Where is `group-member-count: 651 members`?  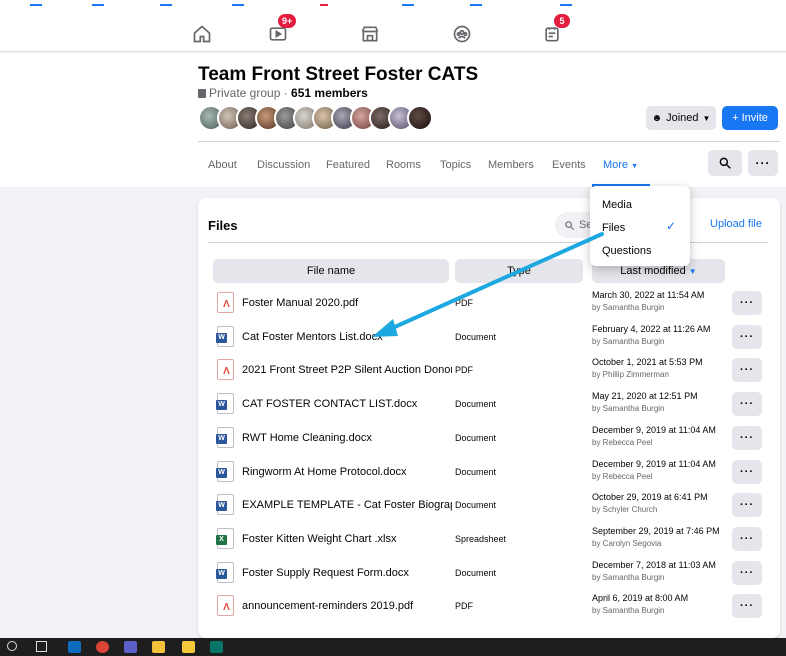 group-member-count: 651 members is located at coordinates (329, 93).